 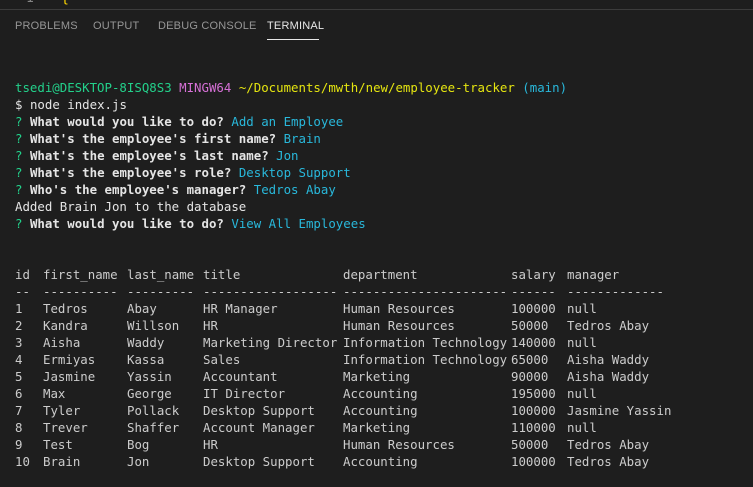 I want to click on table-cell: Test, so click(x=58, y=444).